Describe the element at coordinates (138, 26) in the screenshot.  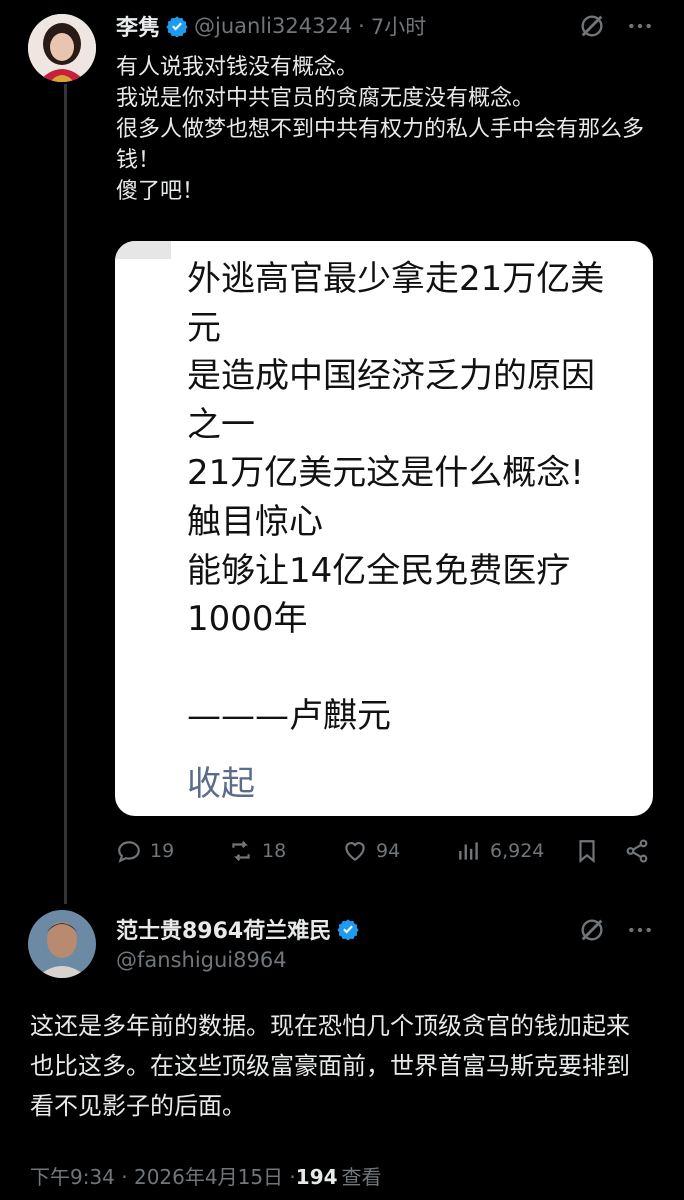
I see `author-name: 李隽` at that location.